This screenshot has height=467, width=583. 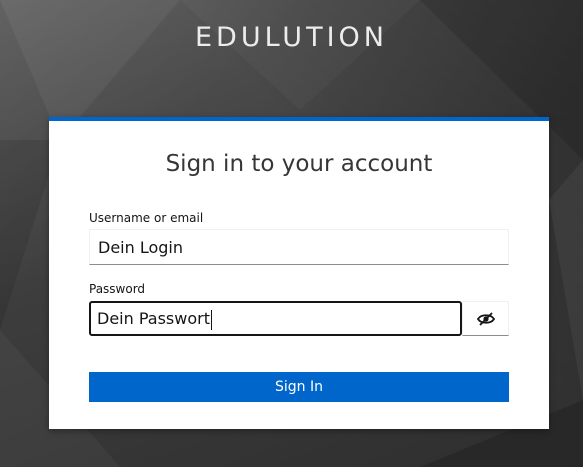 I want to click on brand-logo-text: EDULUTION, so click(x=291, y=37).